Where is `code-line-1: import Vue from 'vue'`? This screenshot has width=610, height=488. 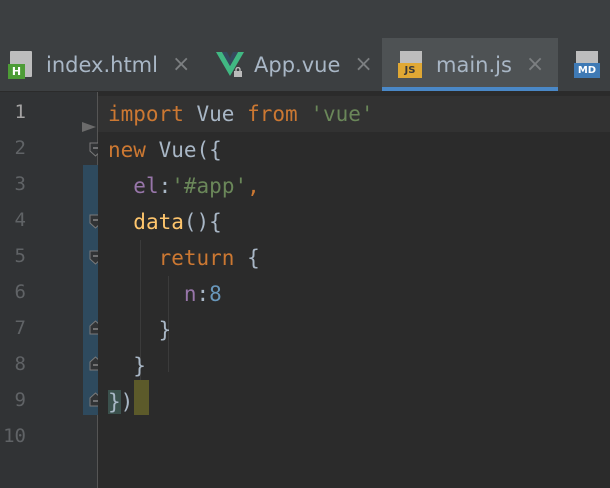 code-line-1: import Vue from 'vue' is located at coordinates (241, 114).